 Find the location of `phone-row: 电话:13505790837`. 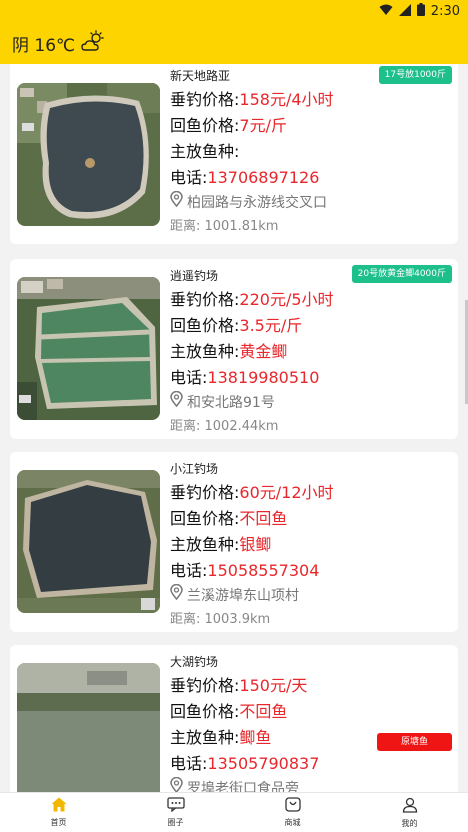

phone-row: 电话:13505790837 is located at coordinates (244, 764).